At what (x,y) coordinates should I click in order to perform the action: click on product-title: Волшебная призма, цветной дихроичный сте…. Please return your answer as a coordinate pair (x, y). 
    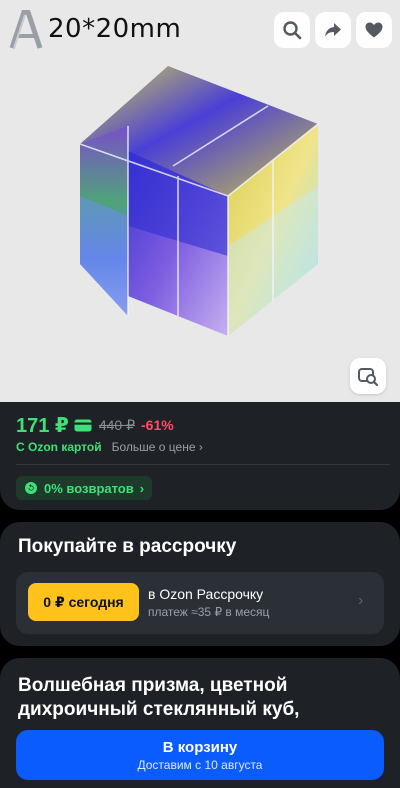
    Looking at the image, I should click on (159, 697).